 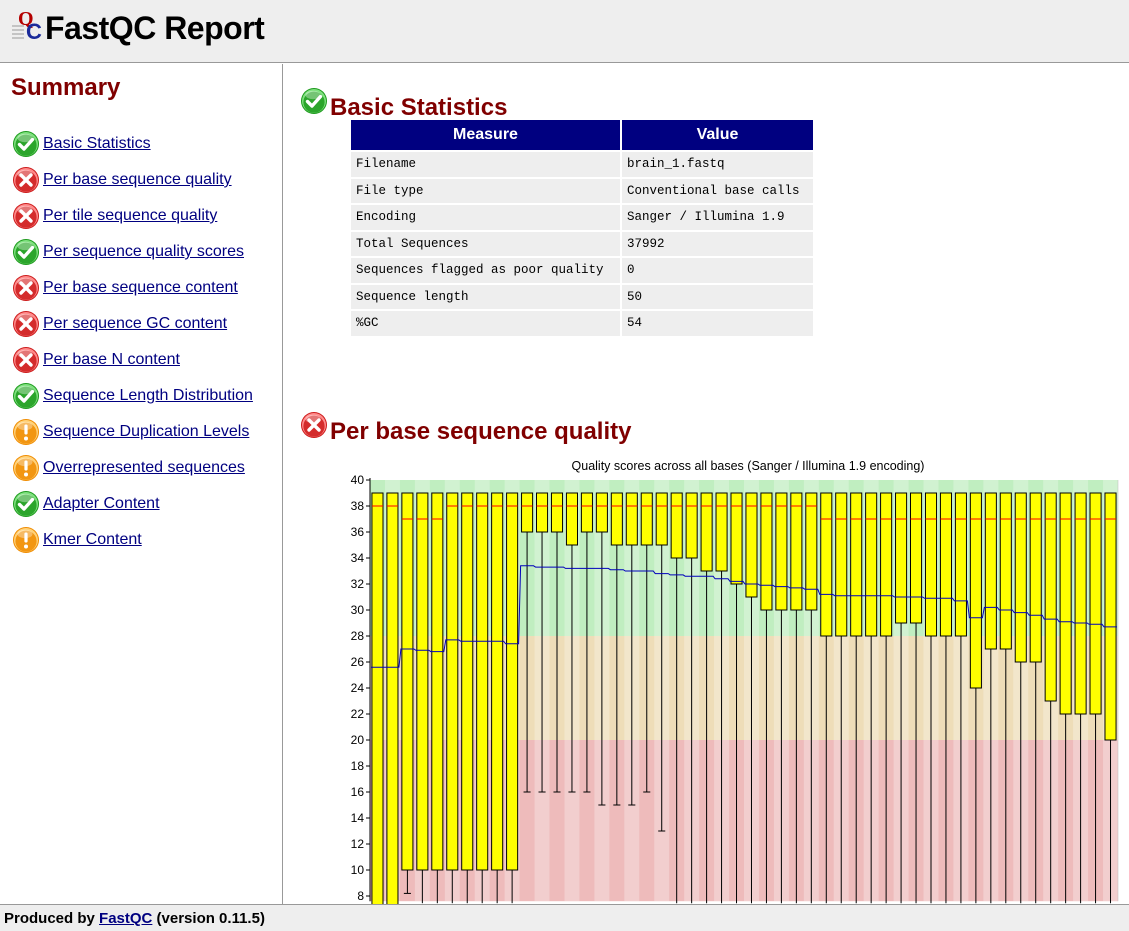 I want to click on y-axis-tick-label: 12, so click(x=358, y=844).